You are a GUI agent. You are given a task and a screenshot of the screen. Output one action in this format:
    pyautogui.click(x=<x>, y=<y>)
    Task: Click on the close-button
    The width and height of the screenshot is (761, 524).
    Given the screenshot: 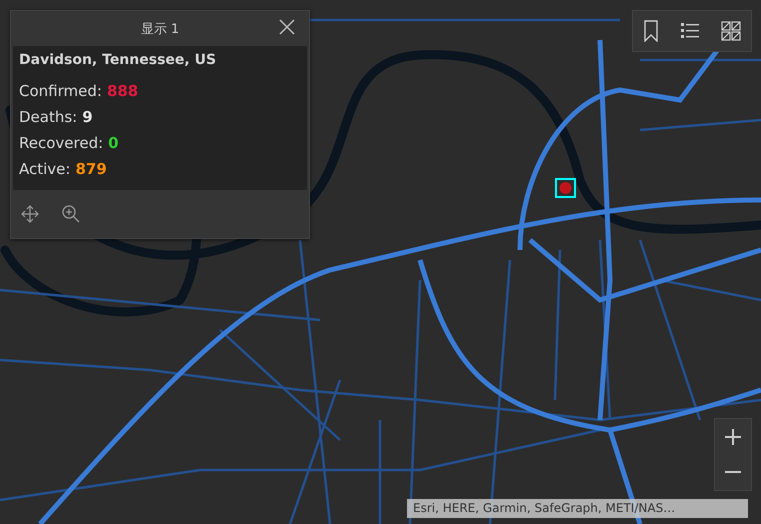 What is the action you would take?
    pyautogui.click(x=287, y=27)
    